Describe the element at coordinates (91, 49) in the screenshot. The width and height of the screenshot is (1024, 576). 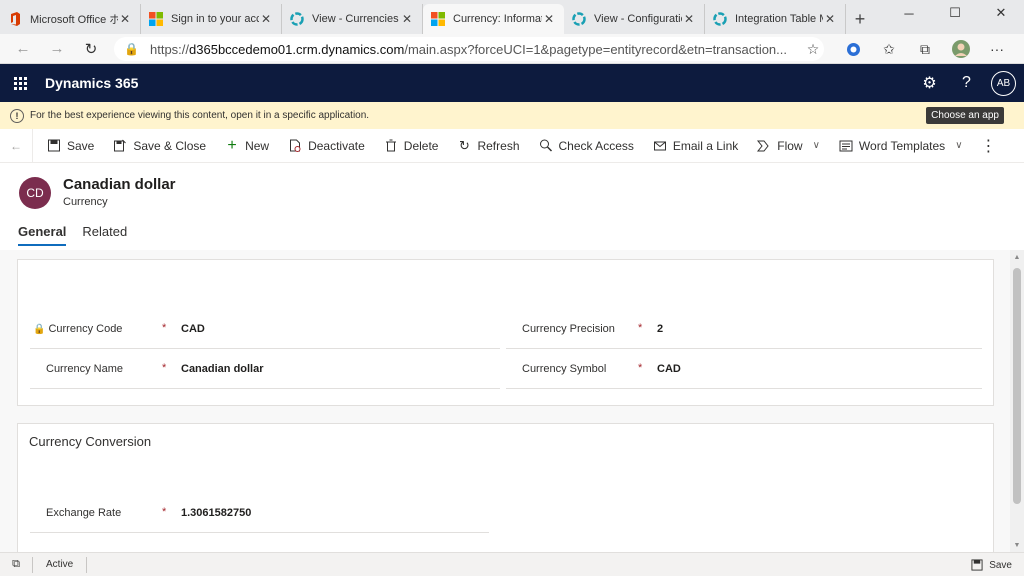
I see `reload-icon: ↻` at that location.